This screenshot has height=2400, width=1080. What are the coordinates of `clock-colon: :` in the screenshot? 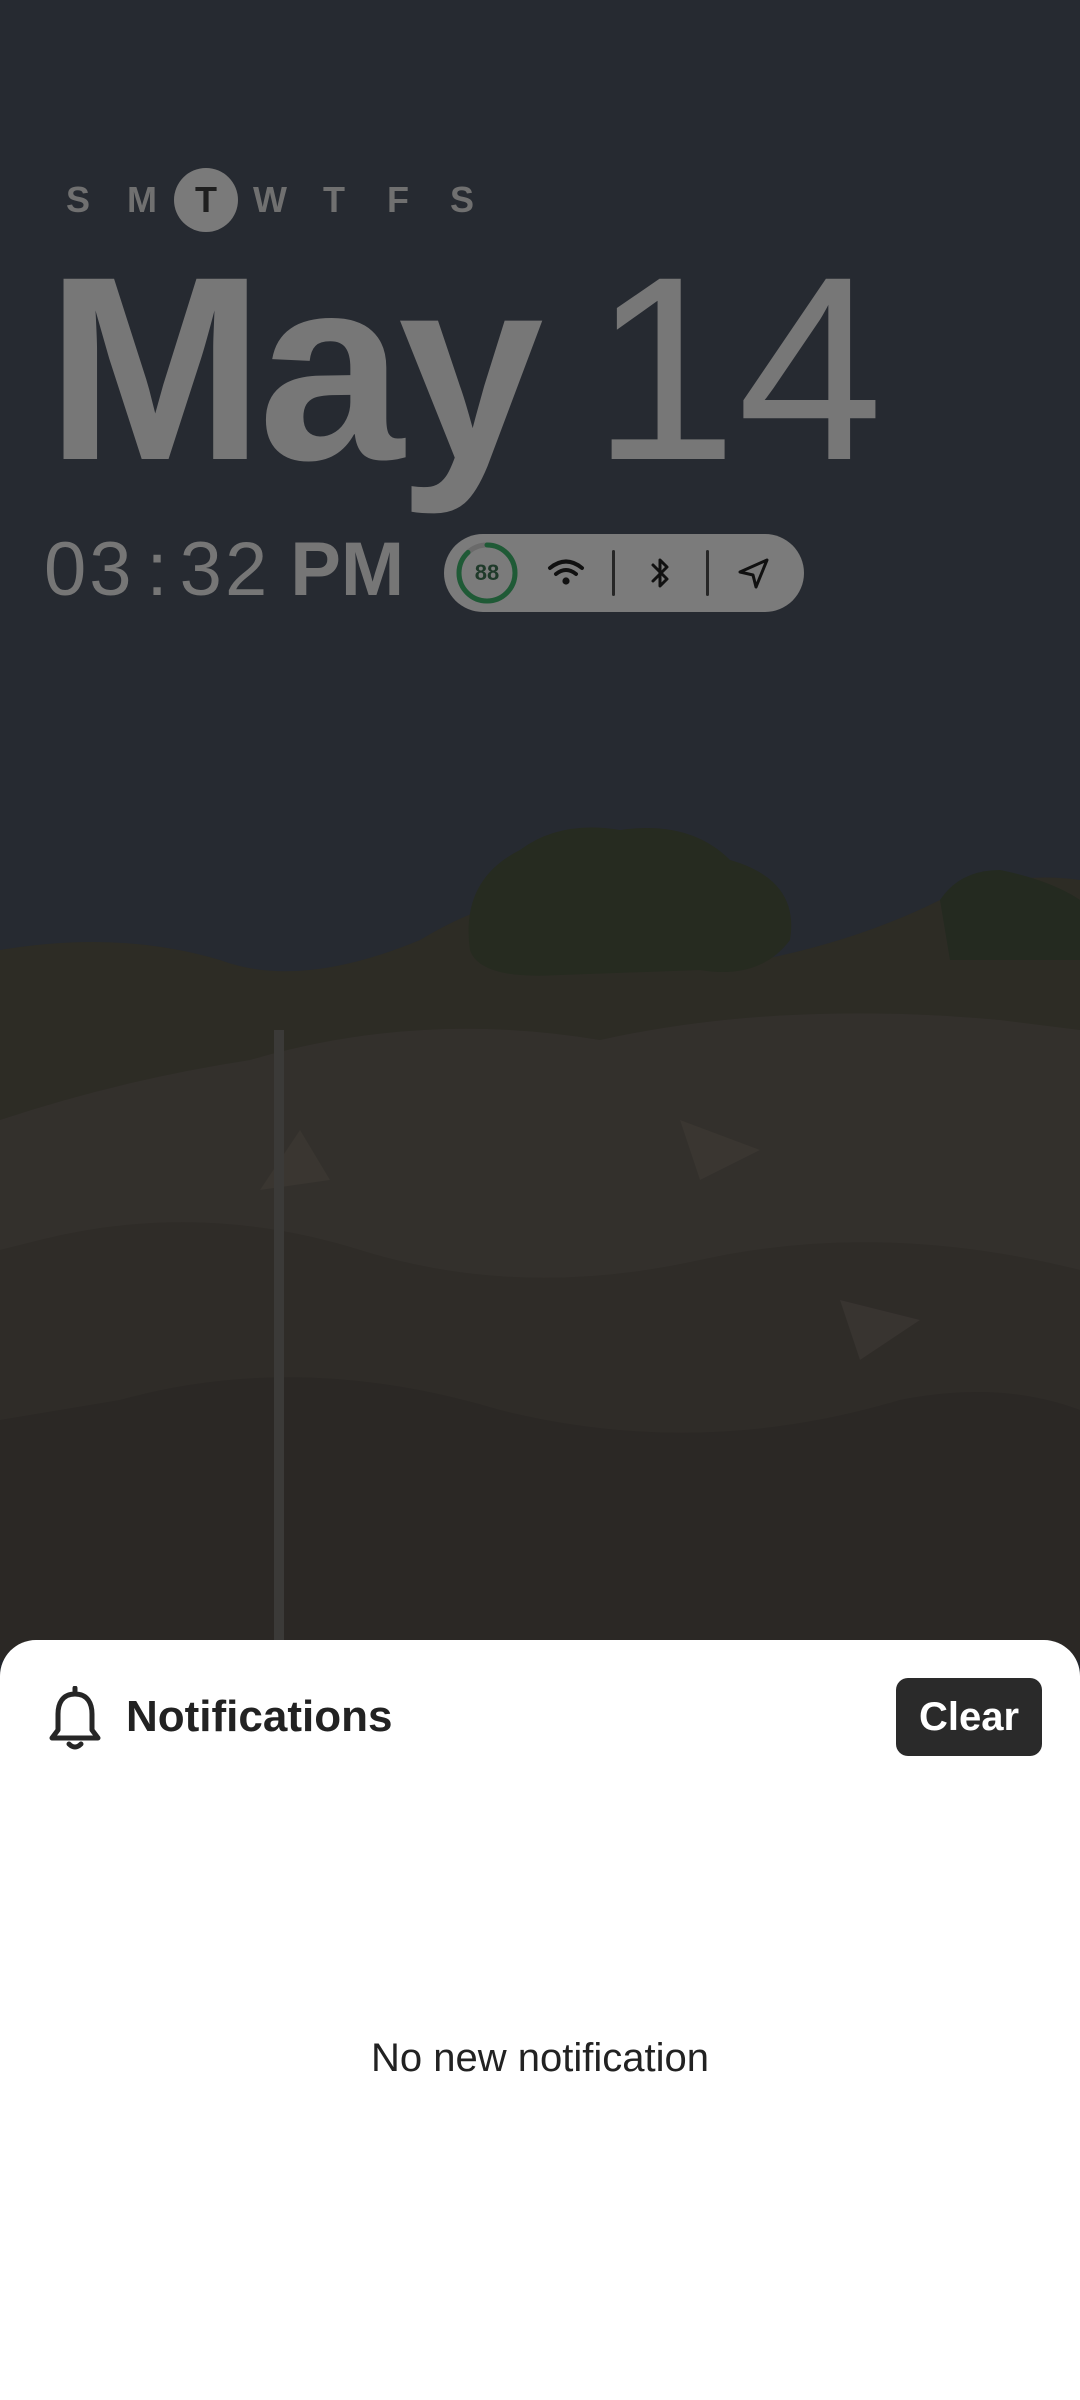 It's located at (157, 569).